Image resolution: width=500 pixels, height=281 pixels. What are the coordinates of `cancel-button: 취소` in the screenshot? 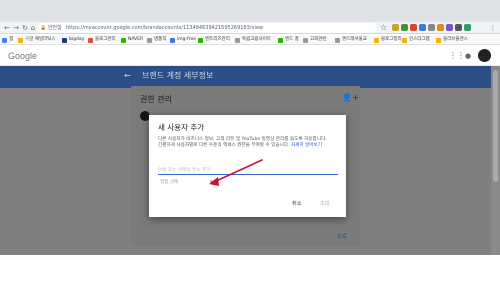 It's located at (297, 204).